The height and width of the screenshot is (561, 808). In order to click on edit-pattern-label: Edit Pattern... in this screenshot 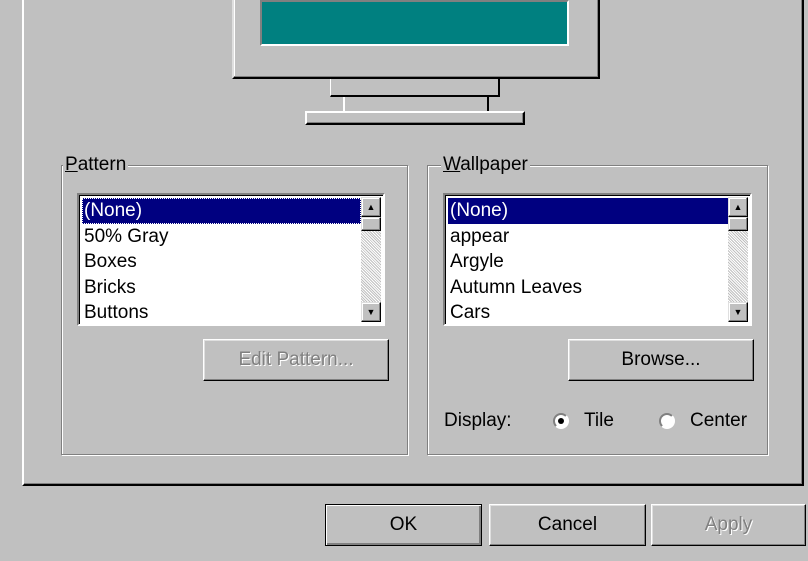, I will do `click(296, 359)`.